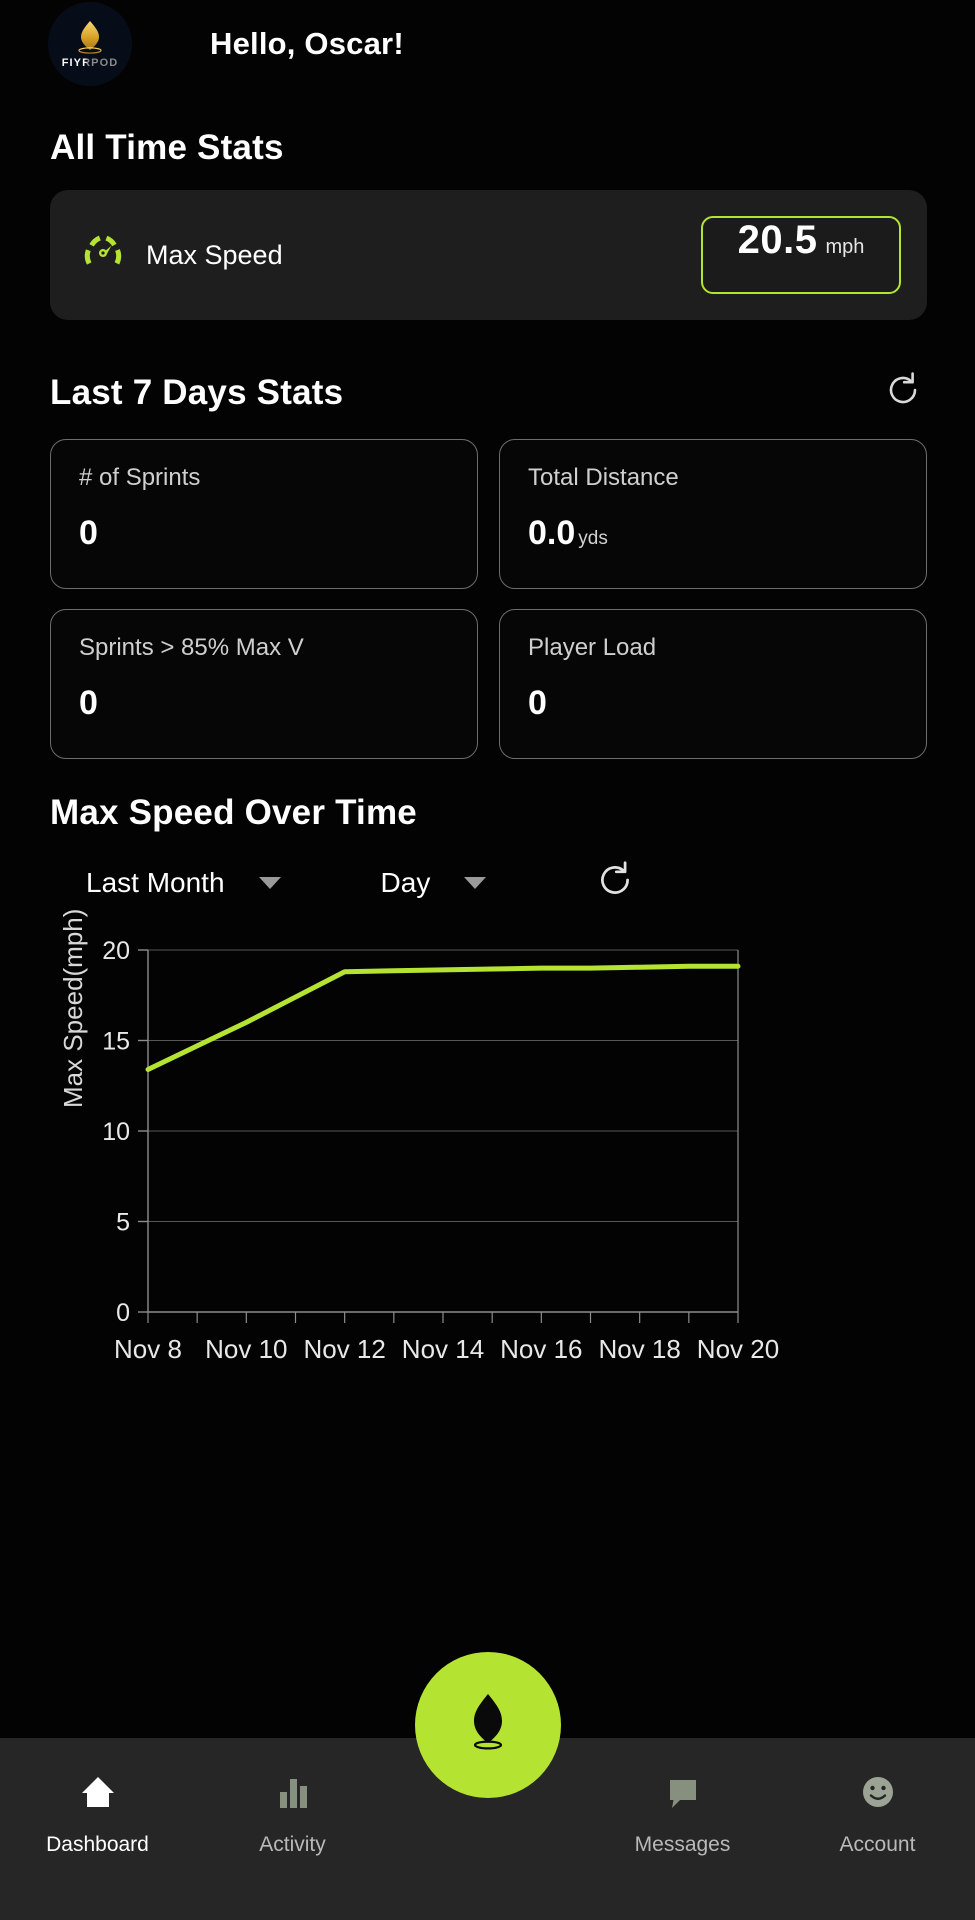 This screenshot has height=1920, width=975. What do you see at coordinates (487, 392) in the screenshot?
I see `last7-header: Last 7 Days Stats` at bounding box center [487, 392].